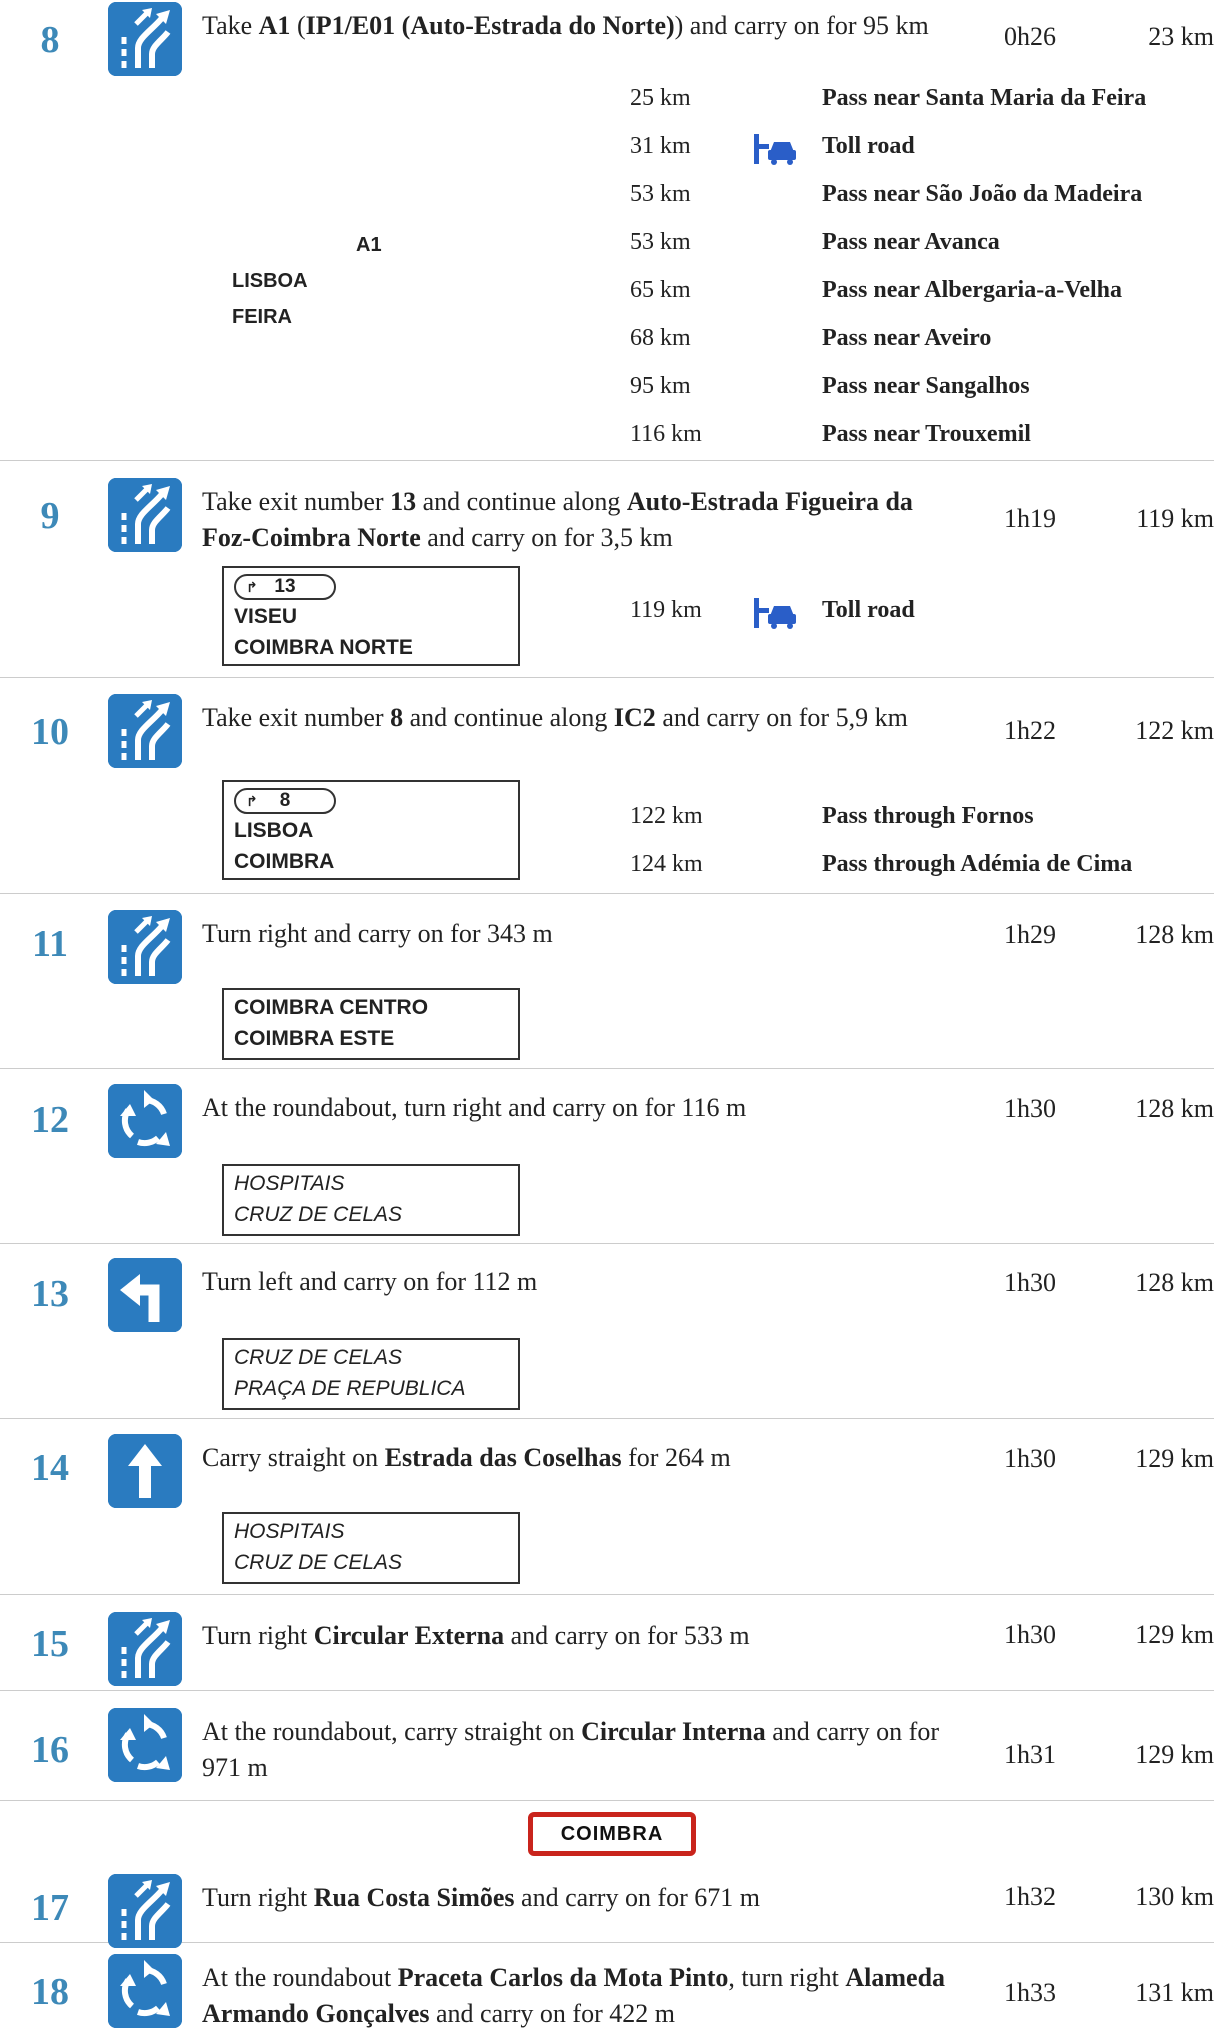 Image resolution: width=1224 pixels, height=2032 pixels. What do you see at coordinates (145, 1295) in the screenshot?
I see `turn-left-icon` at bounding box center [145, 1295].